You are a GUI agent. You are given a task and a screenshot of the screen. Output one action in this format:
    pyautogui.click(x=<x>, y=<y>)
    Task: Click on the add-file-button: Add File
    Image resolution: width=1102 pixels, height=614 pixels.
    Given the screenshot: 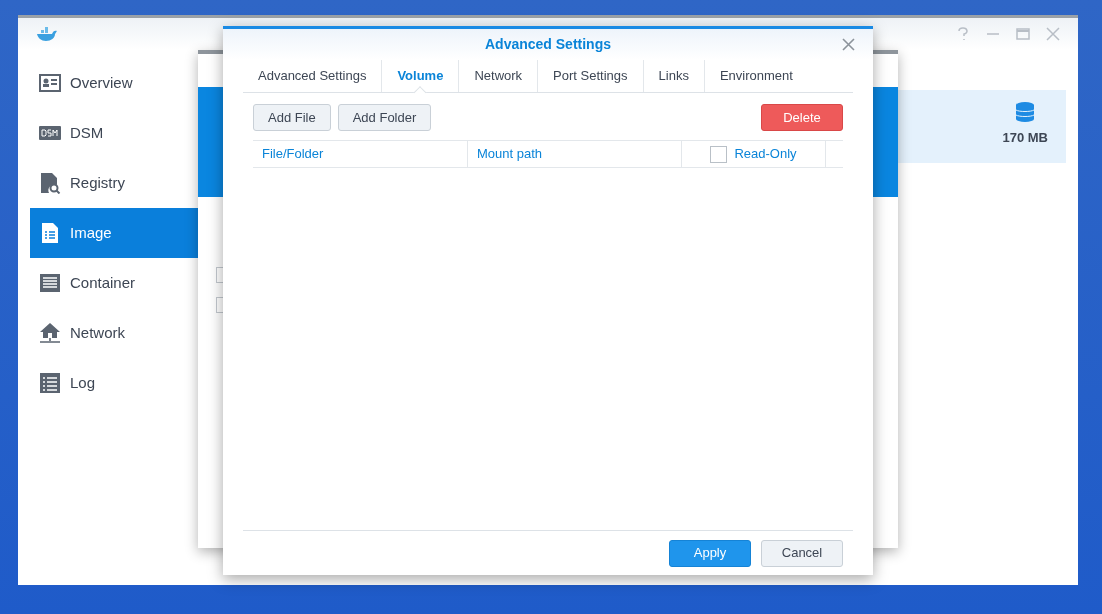 What is the action you would take?
    pyautogui.click(x=292, y=117)
    